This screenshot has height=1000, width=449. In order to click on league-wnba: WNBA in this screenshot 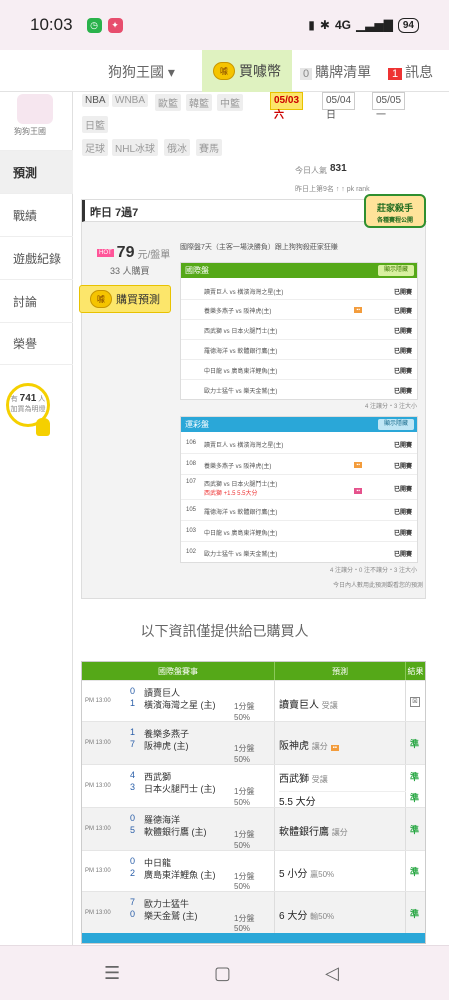, I will do `click(130, 100)`.